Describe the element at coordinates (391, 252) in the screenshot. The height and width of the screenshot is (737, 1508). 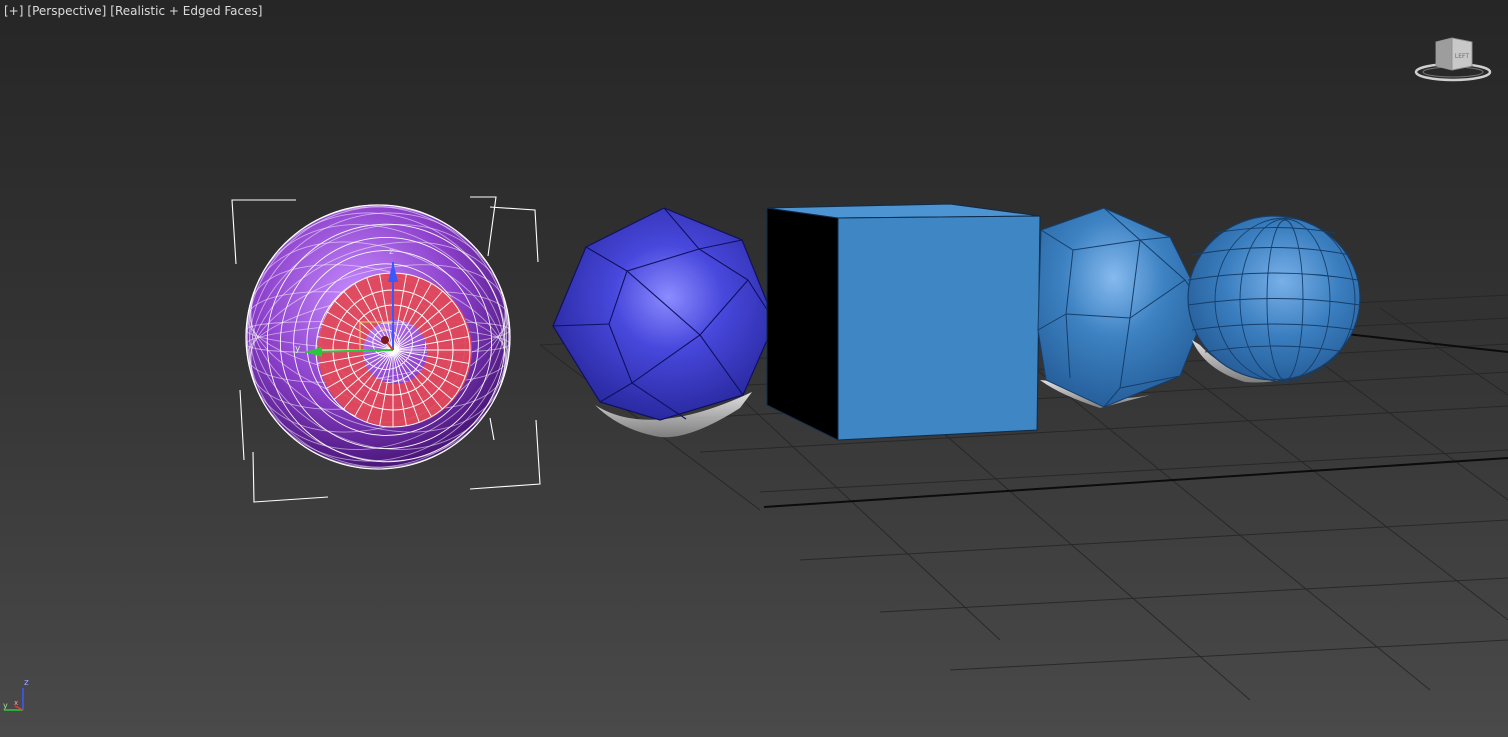
I see `gizmo-z-label: z` at that location.